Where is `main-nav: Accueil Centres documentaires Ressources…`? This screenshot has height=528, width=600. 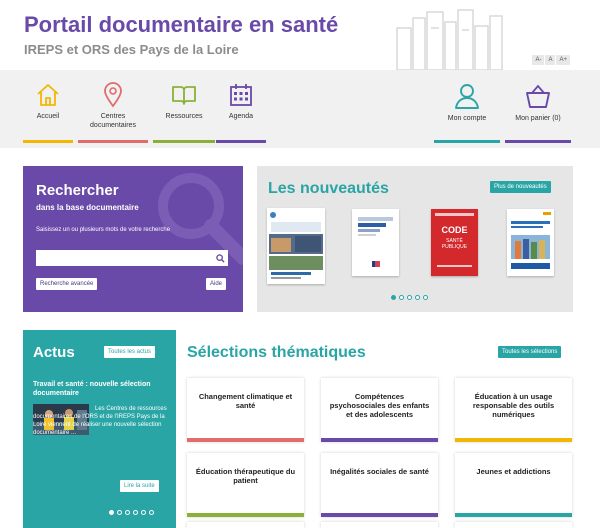
main-nav: Accueil Centres documentaires Ressources… is located at coordinates (300, 109).